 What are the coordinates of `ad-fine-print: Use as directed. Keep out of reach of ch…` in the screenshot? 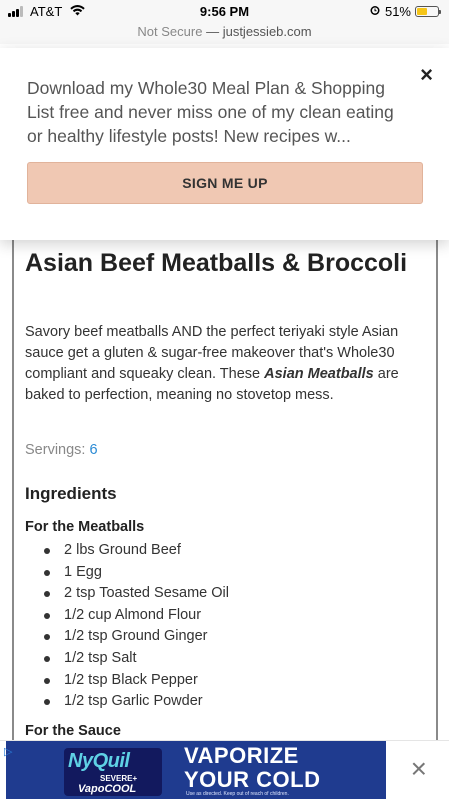 It's located at (237, 794).